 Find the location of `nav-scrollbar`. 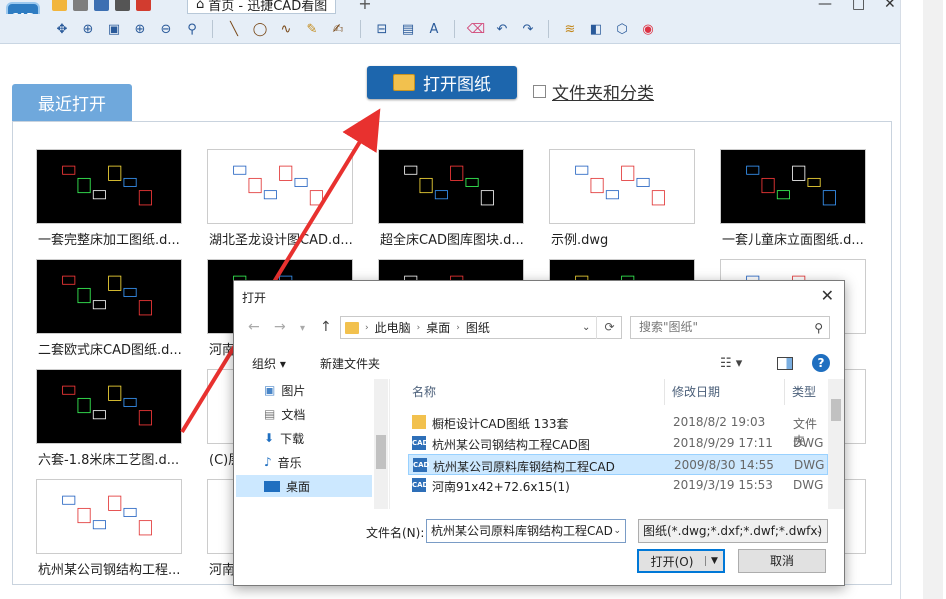

nav-scrollbar is located at coordinates (381, 444).